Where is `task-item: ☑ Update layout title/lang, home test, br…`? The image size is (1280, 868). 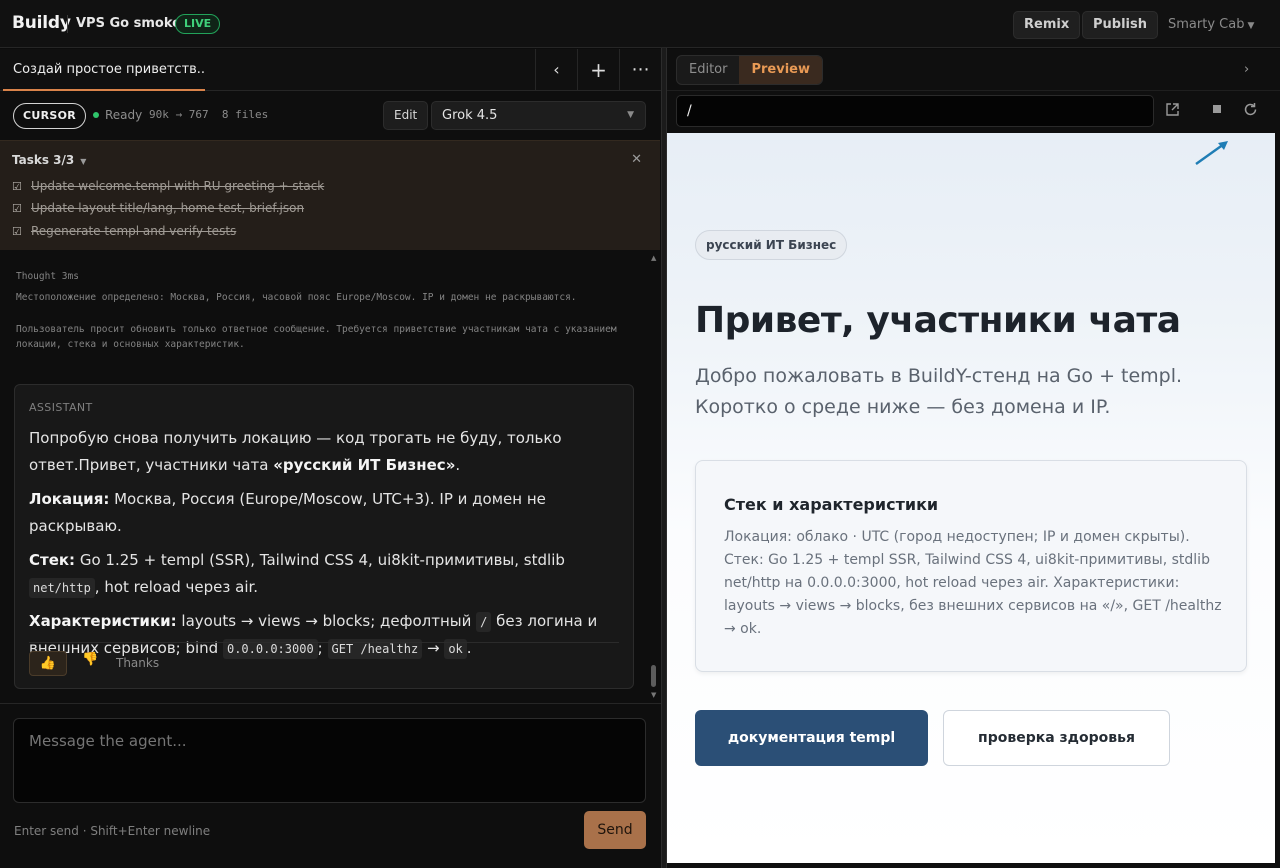
task-item: ☑ Update layout title/lang, home test, br… is located at coordinates (158, 208).